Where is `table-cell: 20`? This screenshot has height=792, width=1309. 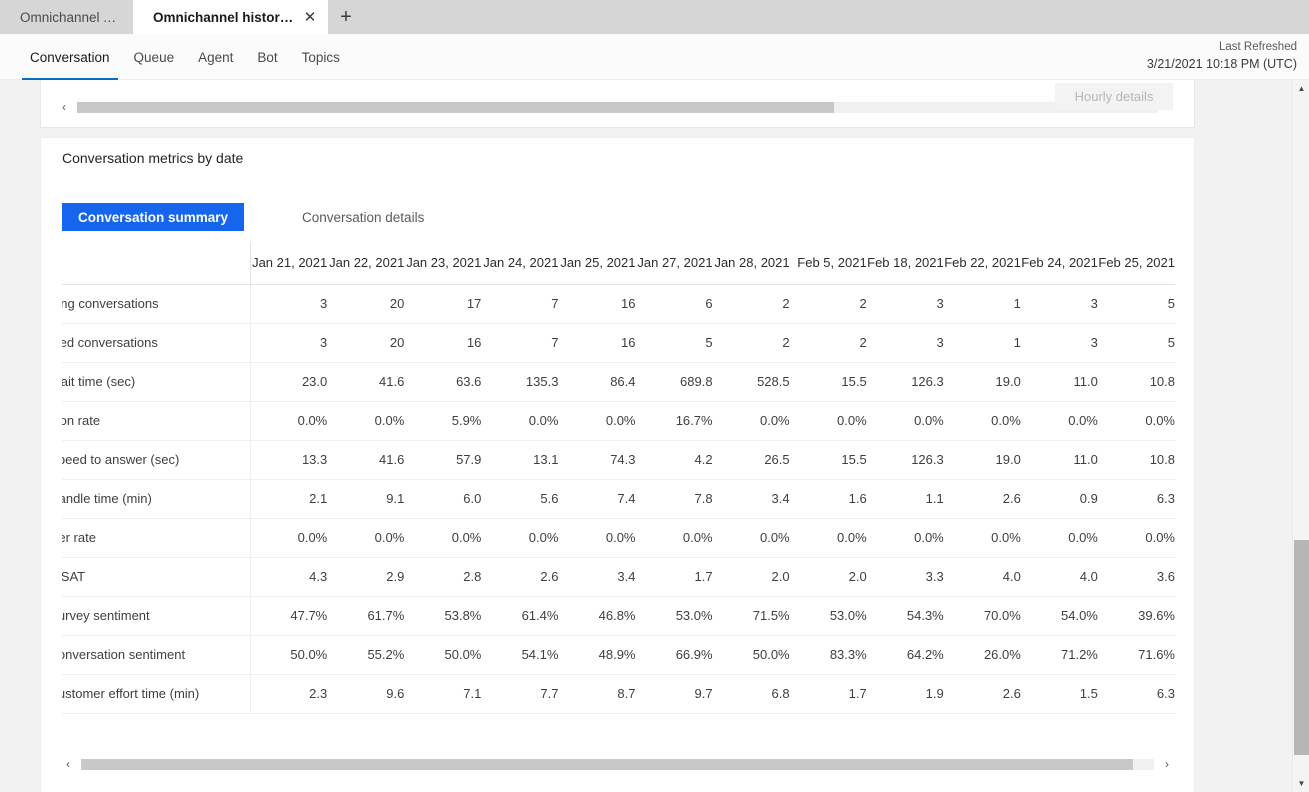
table-cell: 20 is located at coordinates (366, 304).